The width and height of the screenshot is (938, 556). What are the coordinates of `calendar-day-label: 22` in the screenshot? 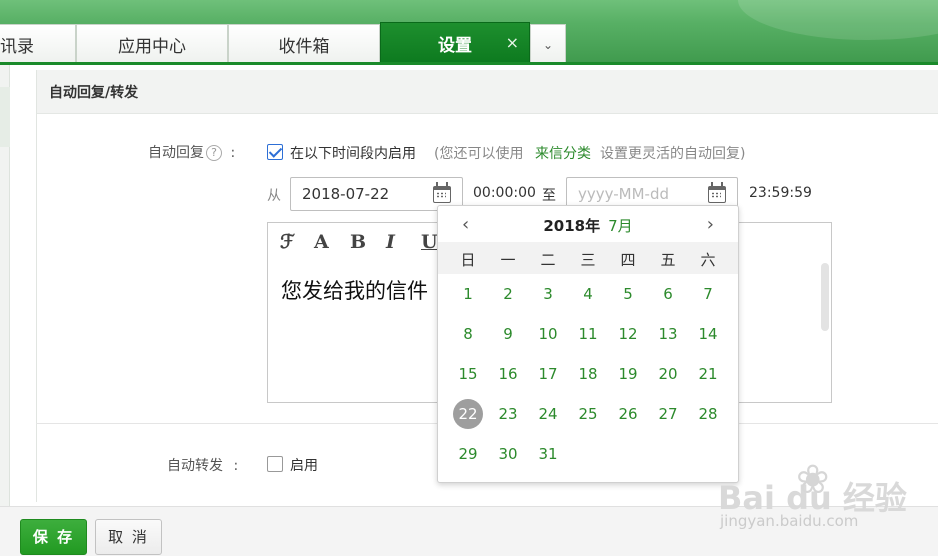 It's located at (468, 414).